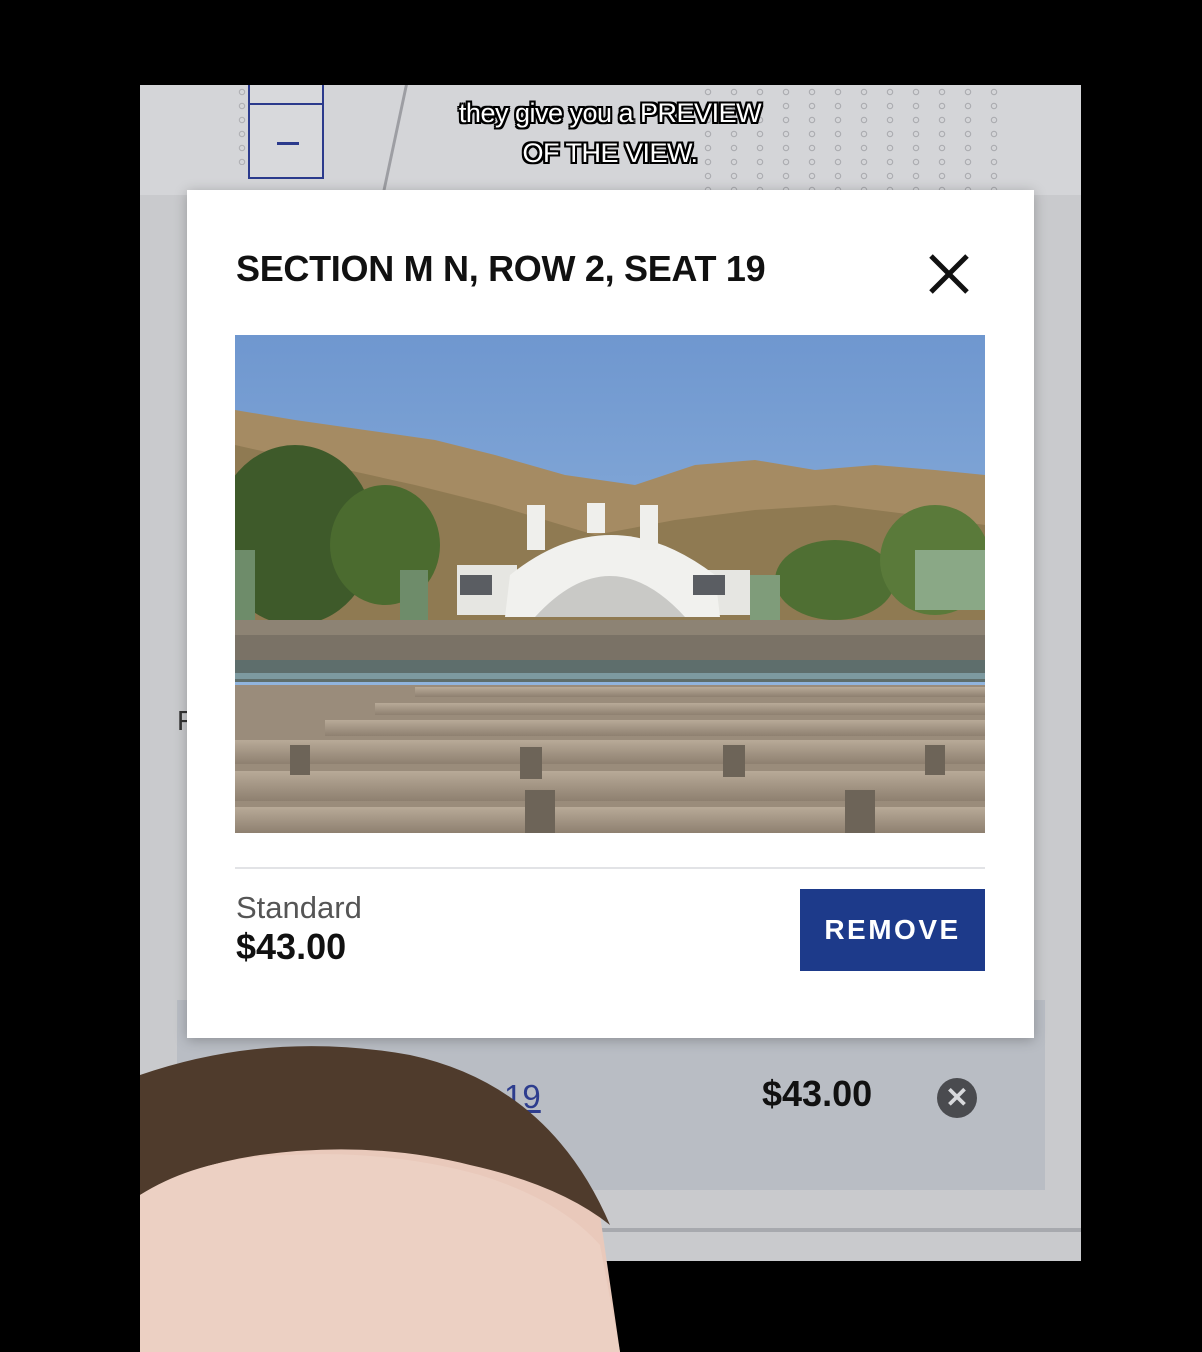  What do you see at coordinates (286, 132) in the screenshot?
I see `zoom-control` at bounding box center [286, 132].